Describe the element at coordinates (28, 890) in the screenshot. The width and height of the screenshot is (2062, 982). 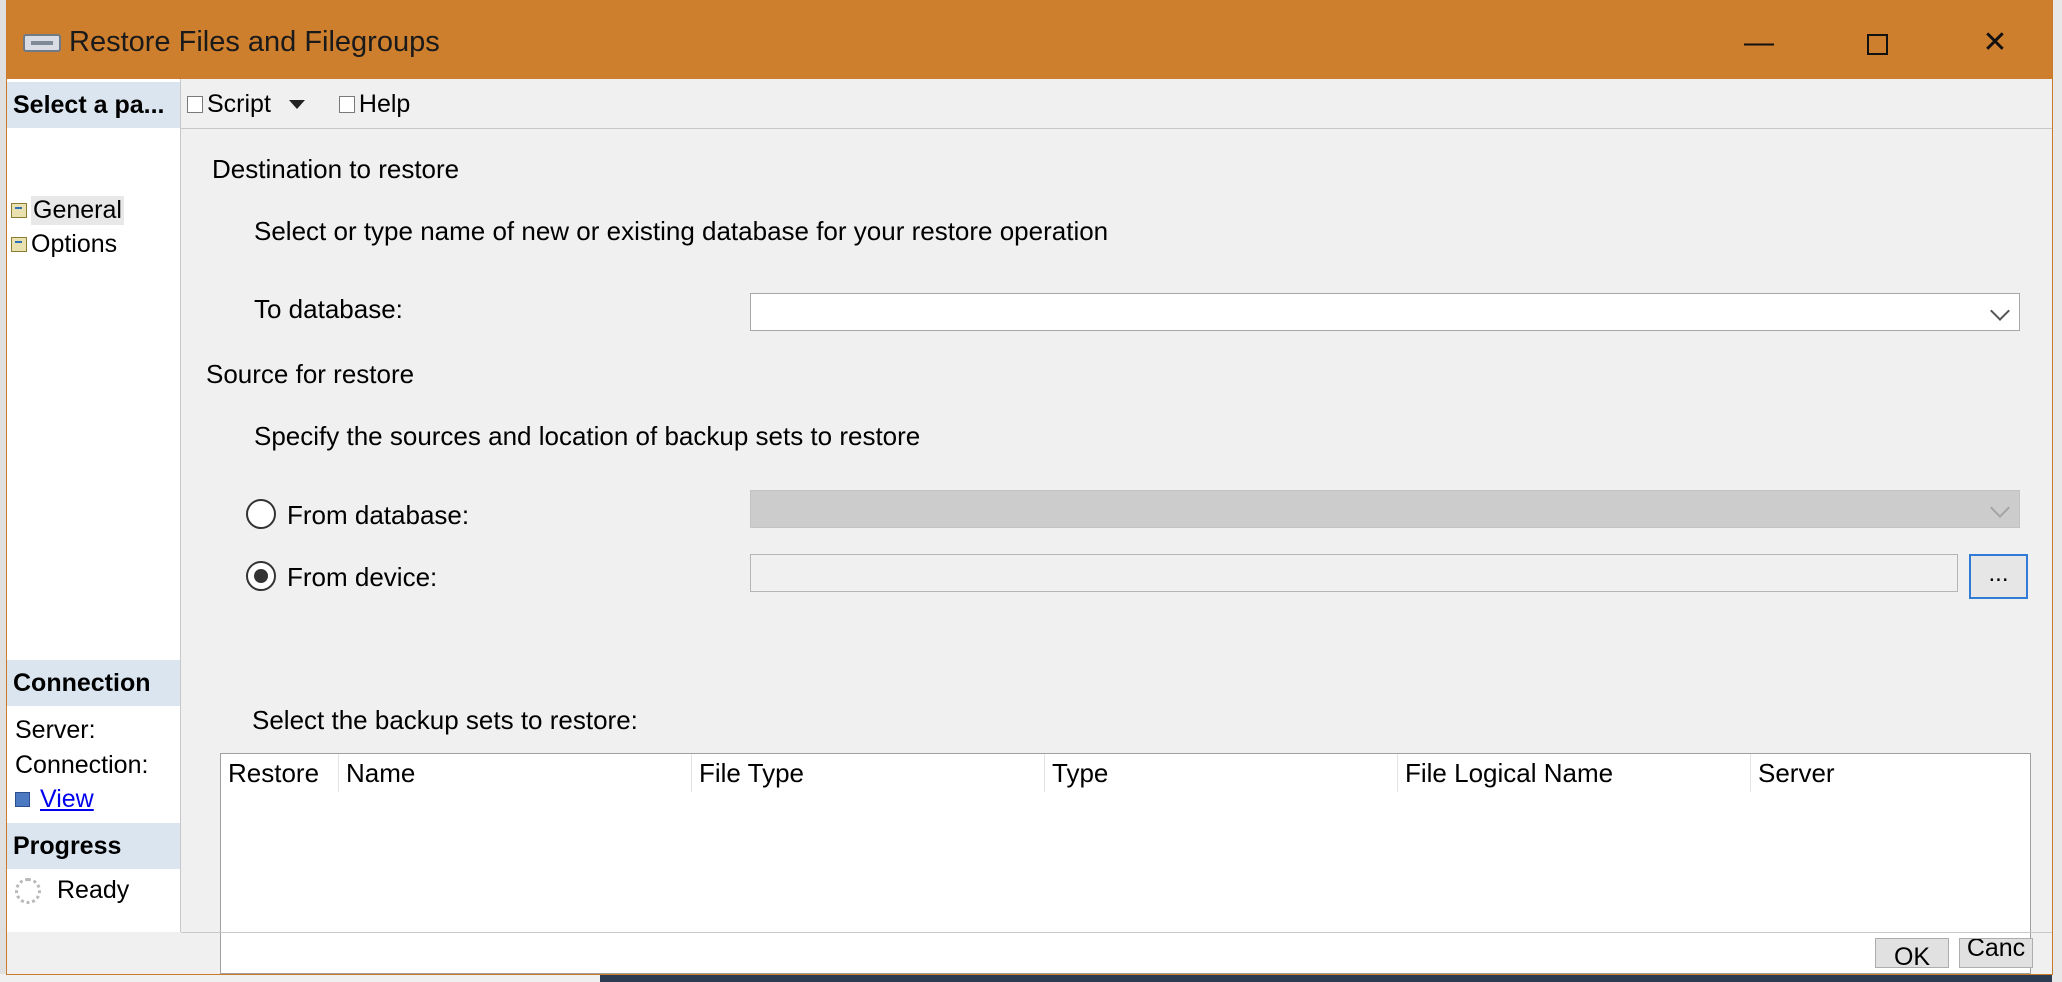
I see `progress-spinner-icon` at that location.